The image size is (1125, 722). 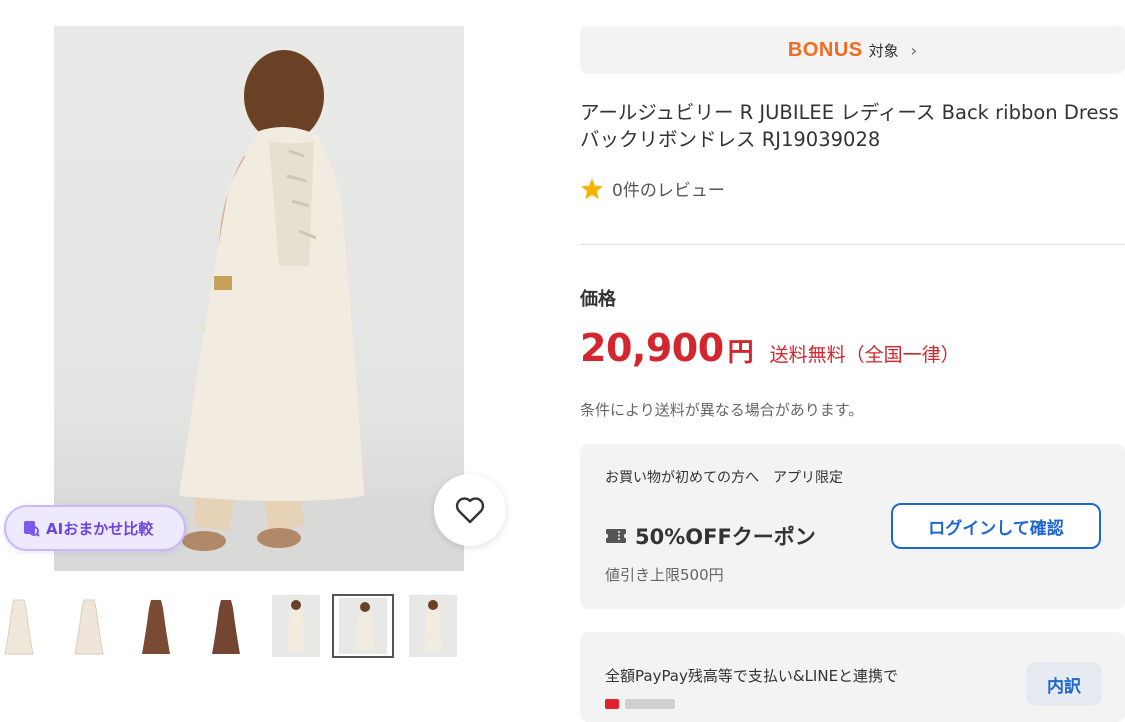 What do you see at coordinates (996, 526) in the screenshot?
I see `login-confirm-button: ログインして確認` at bounding box center [996, 526].